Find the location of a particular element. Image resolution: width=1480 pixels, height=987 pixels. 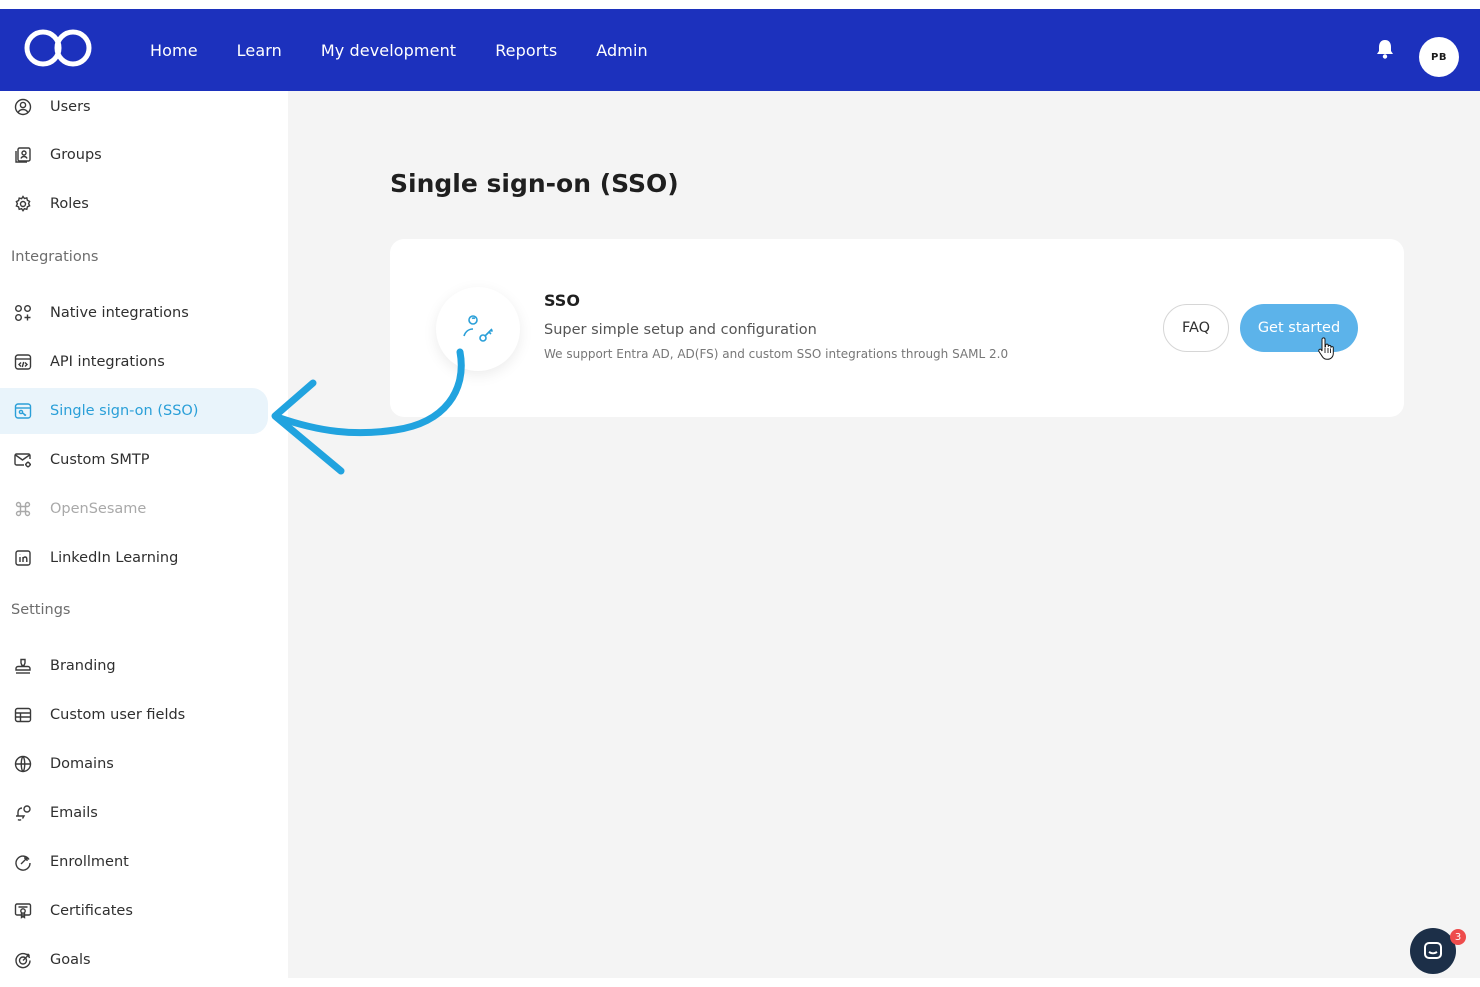

sidebar-item-users: Users is located at coordinates (134, 107).